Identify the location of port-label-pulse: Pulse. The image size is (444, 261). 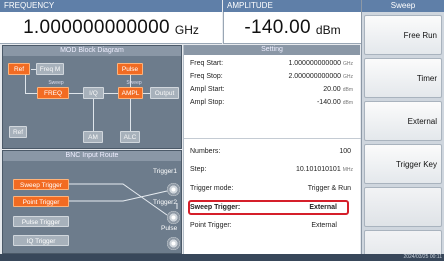
(169, 228).